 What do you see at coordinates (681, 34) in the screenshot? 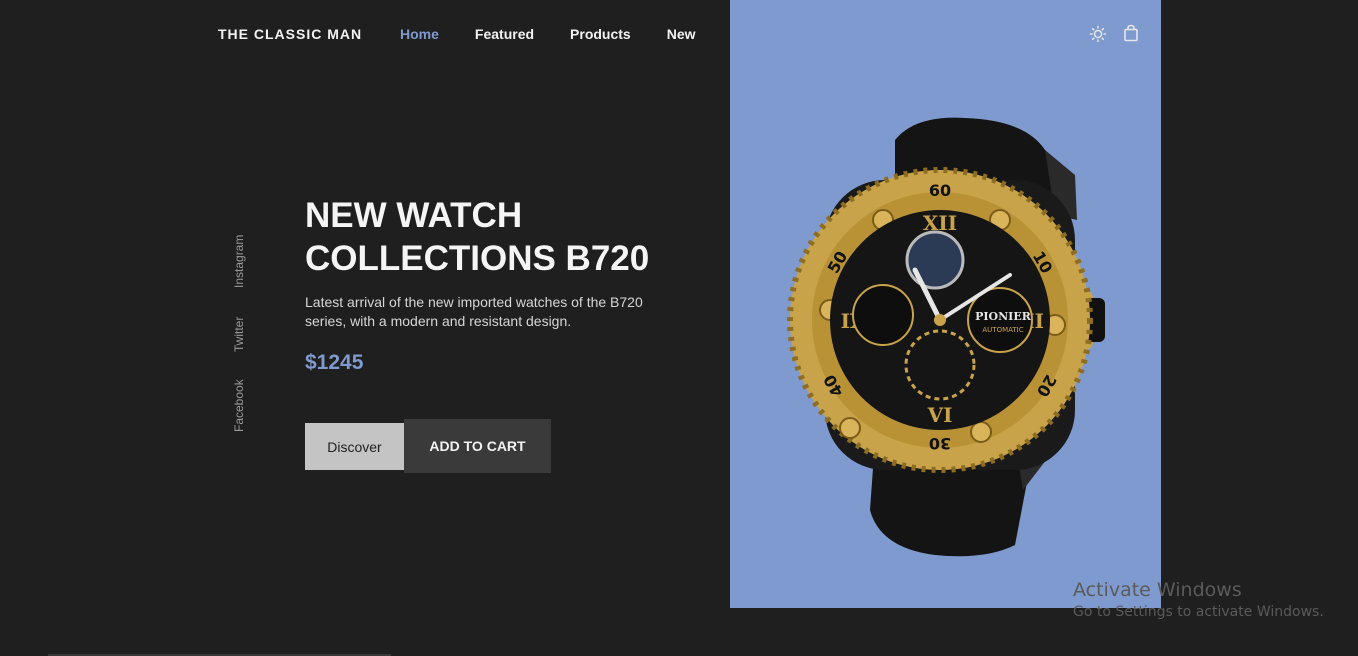
I see `nav-item-new: New` at bounding box center [681, 34].